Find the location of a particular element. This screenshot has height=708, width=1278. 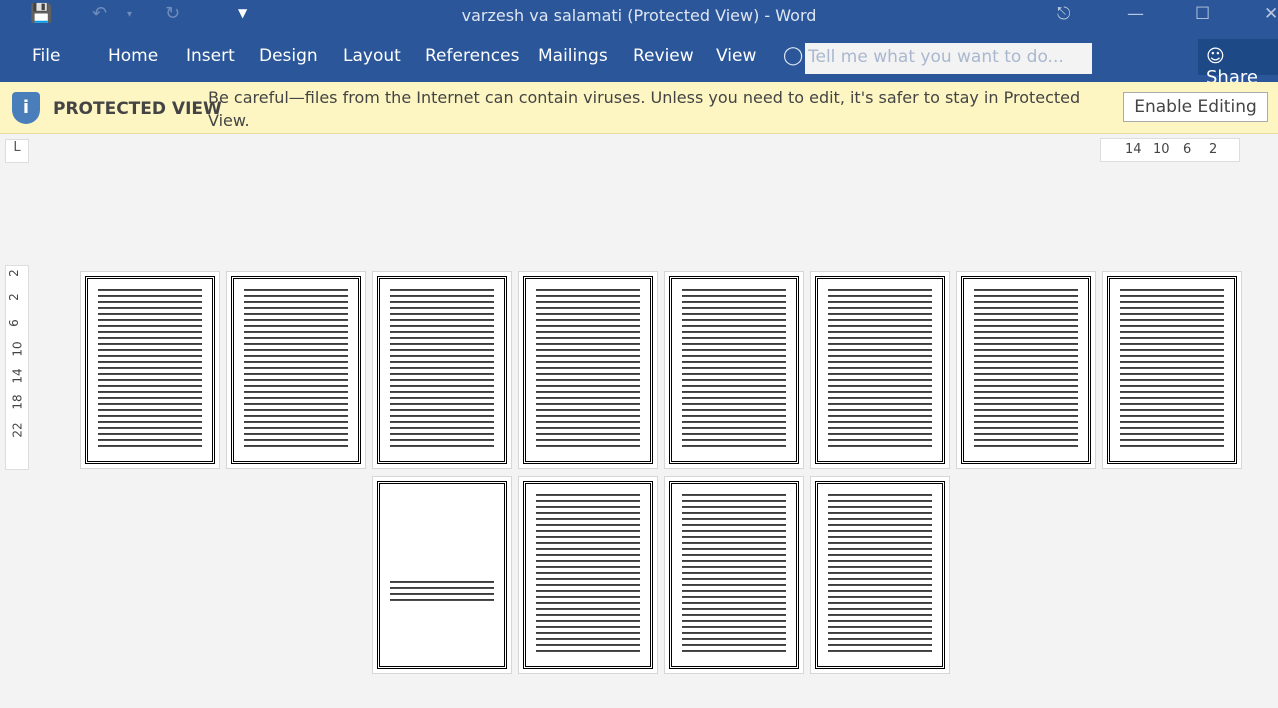

tab-review: Review is located at coordinates (663, 56).